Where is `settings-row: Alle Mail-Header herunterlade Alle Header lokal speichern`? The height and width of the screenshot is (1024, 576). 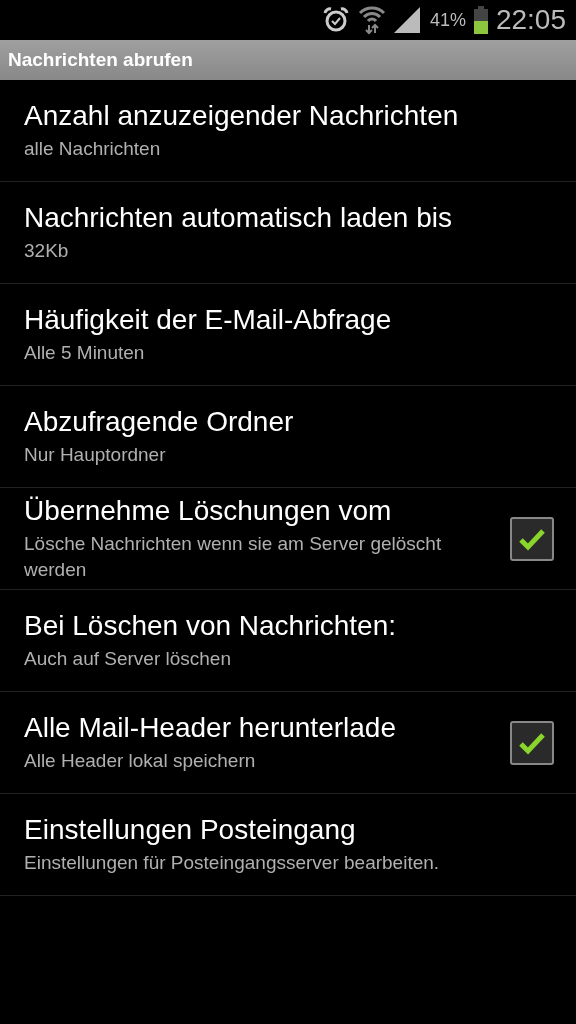 settings-row: Alle Mail-Header herunterlade Alle Header lokal speichern is located at coordinates (288, 743).